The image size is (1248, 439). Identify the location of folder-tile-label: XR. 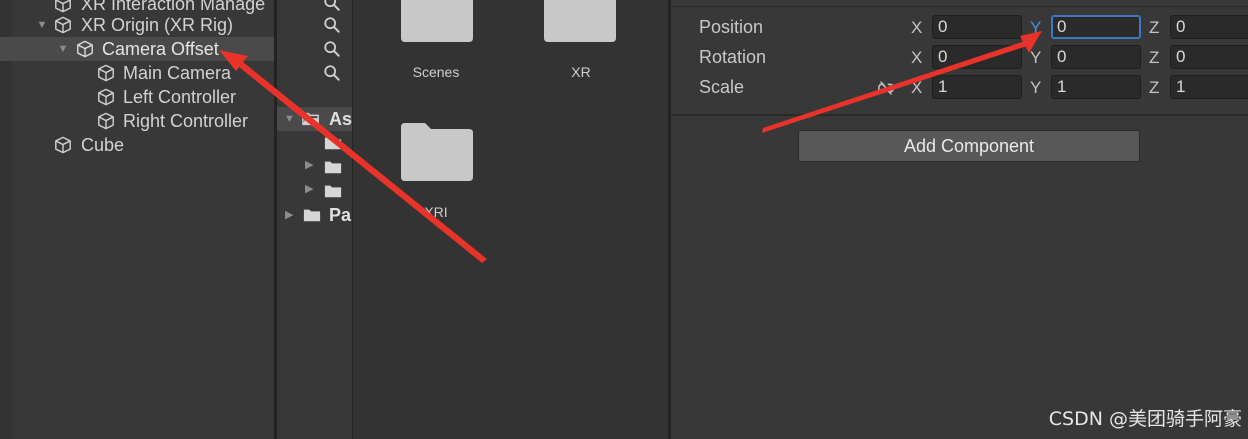
(581, 72).